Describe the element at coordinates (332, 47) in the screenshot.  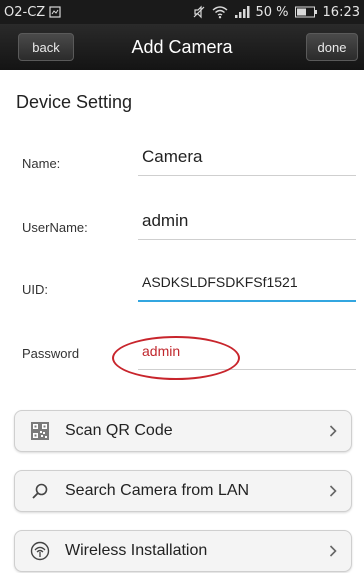
I see `done-button: done` at that location.